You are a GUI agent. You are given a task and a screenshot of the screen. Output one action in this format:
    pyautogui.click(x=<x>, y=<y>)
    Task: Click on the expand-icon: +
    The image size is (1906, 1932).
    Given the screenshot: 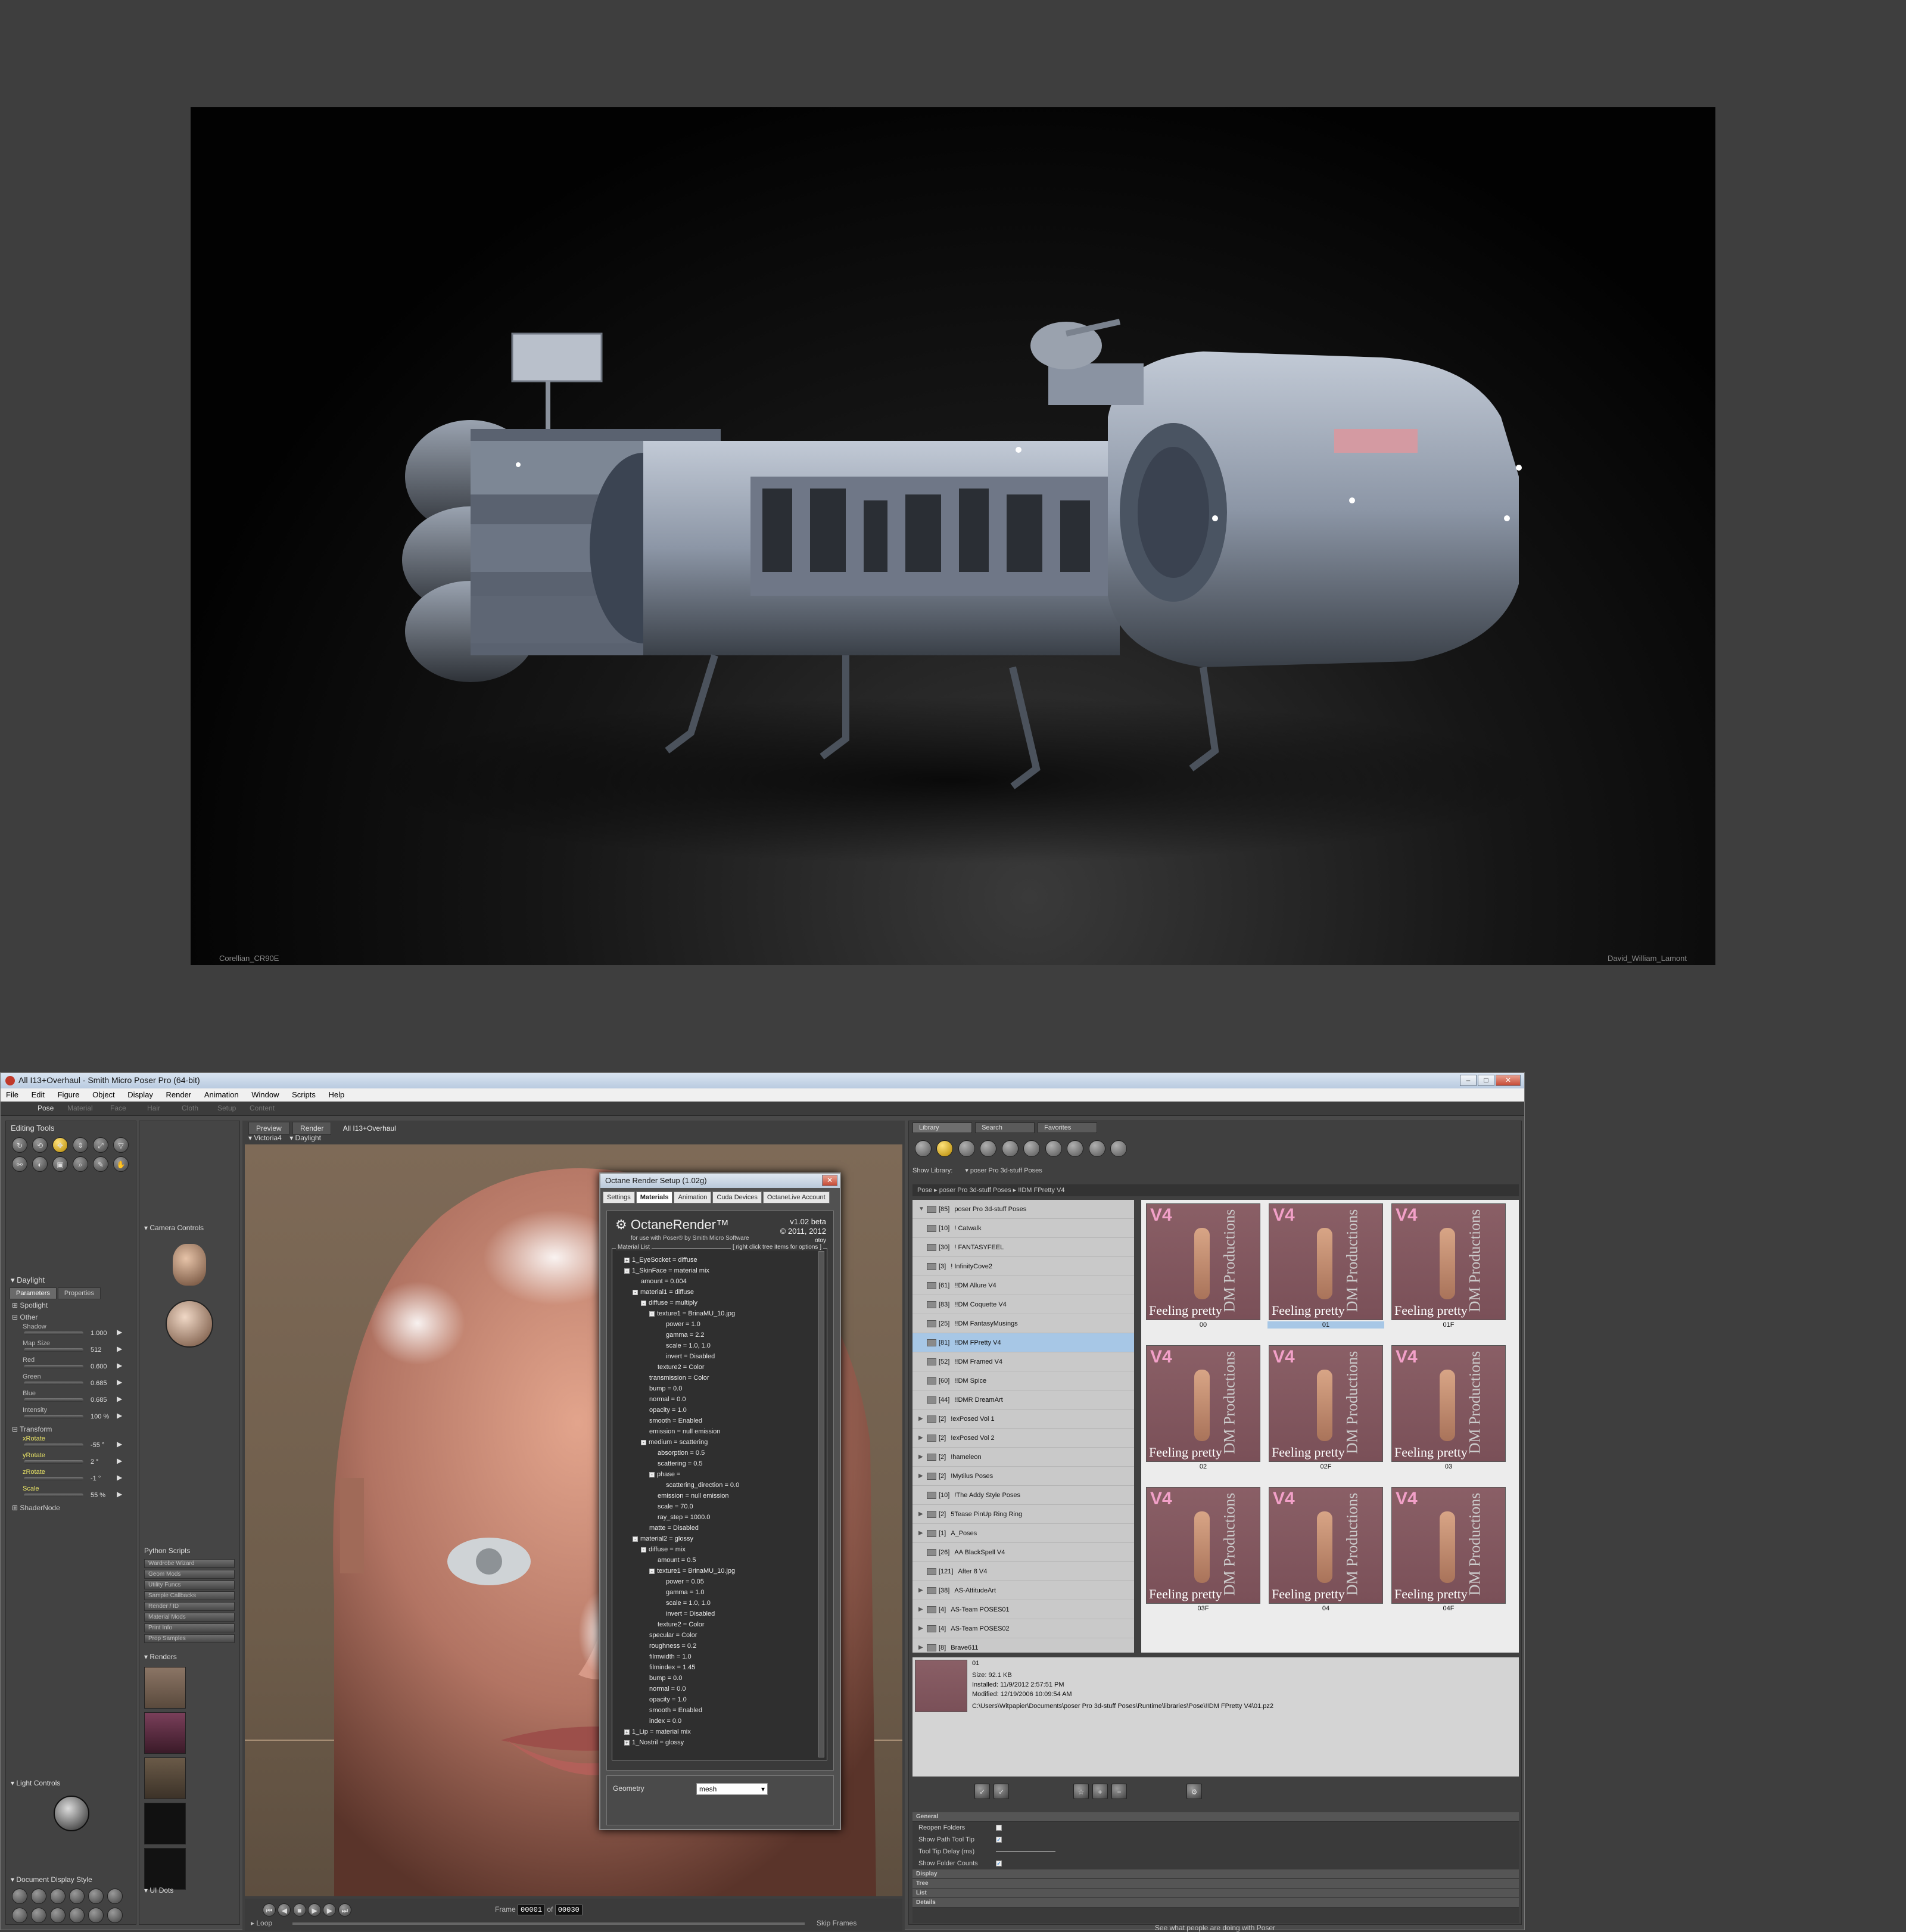 What is the action you would take?
    pyautogui.click(x=627, y=1743)
    